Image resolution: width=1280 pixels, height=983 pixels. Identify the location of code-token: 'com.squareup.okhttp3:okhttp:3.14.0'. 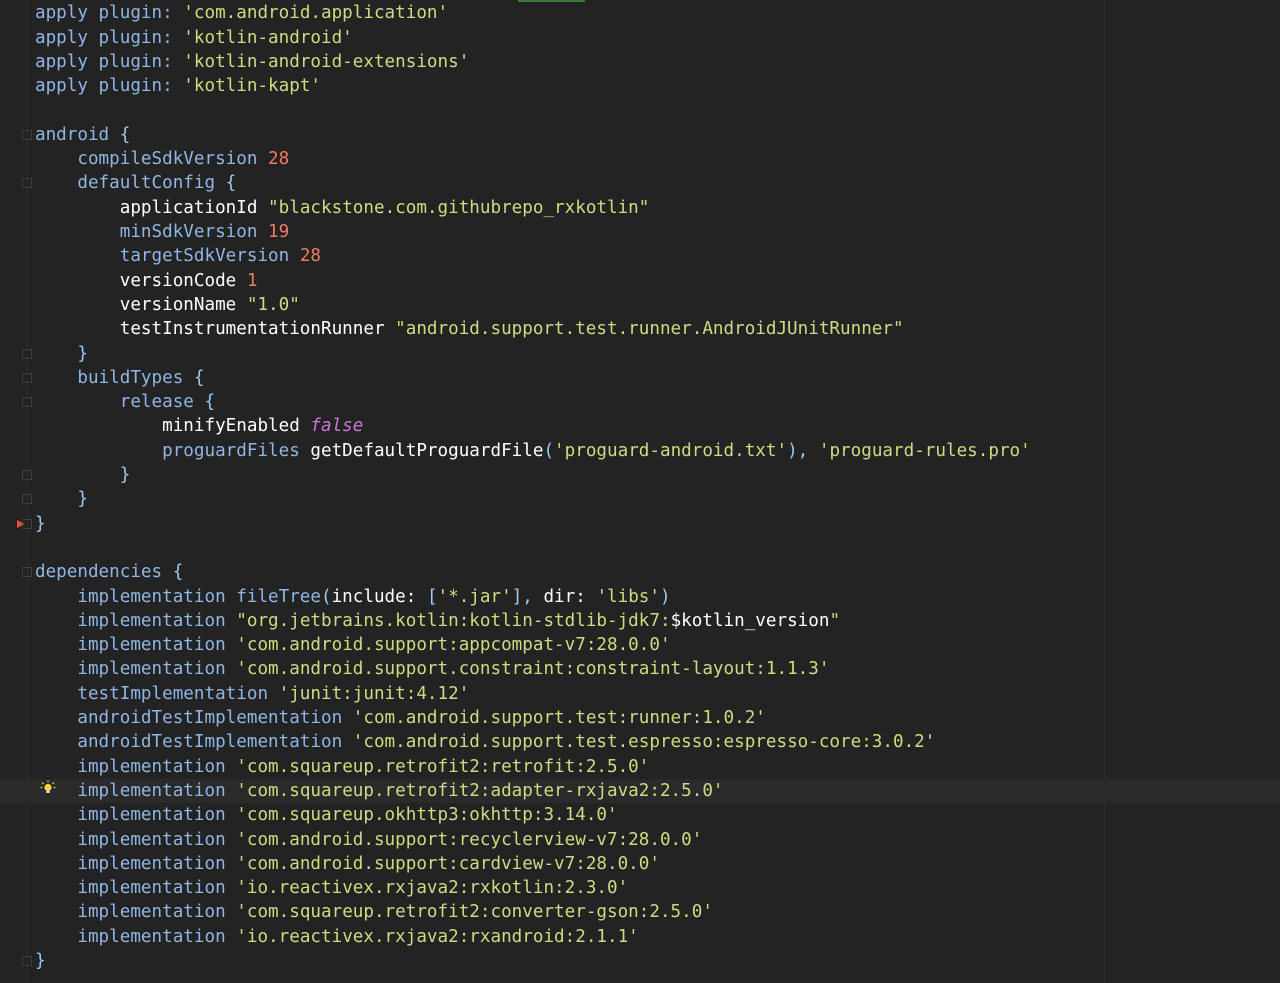
(427, 815).